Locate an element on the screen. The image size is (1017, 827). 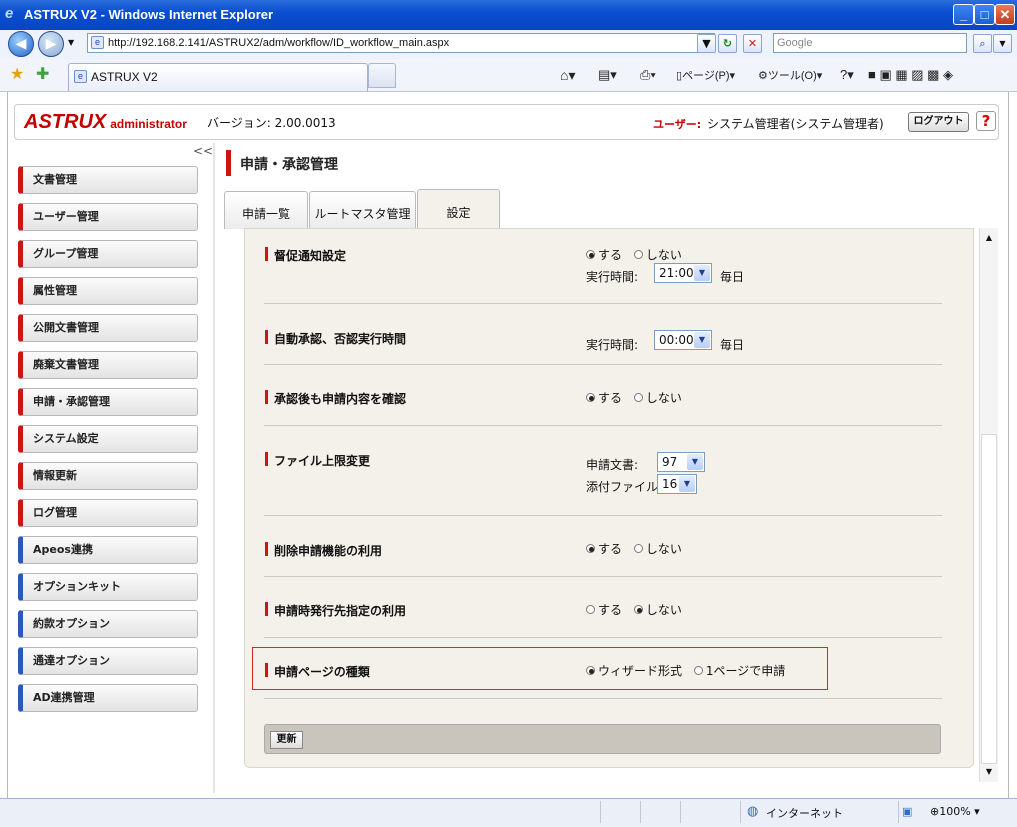
reminder-no-radio: しない is located at coordinates (657, 255).